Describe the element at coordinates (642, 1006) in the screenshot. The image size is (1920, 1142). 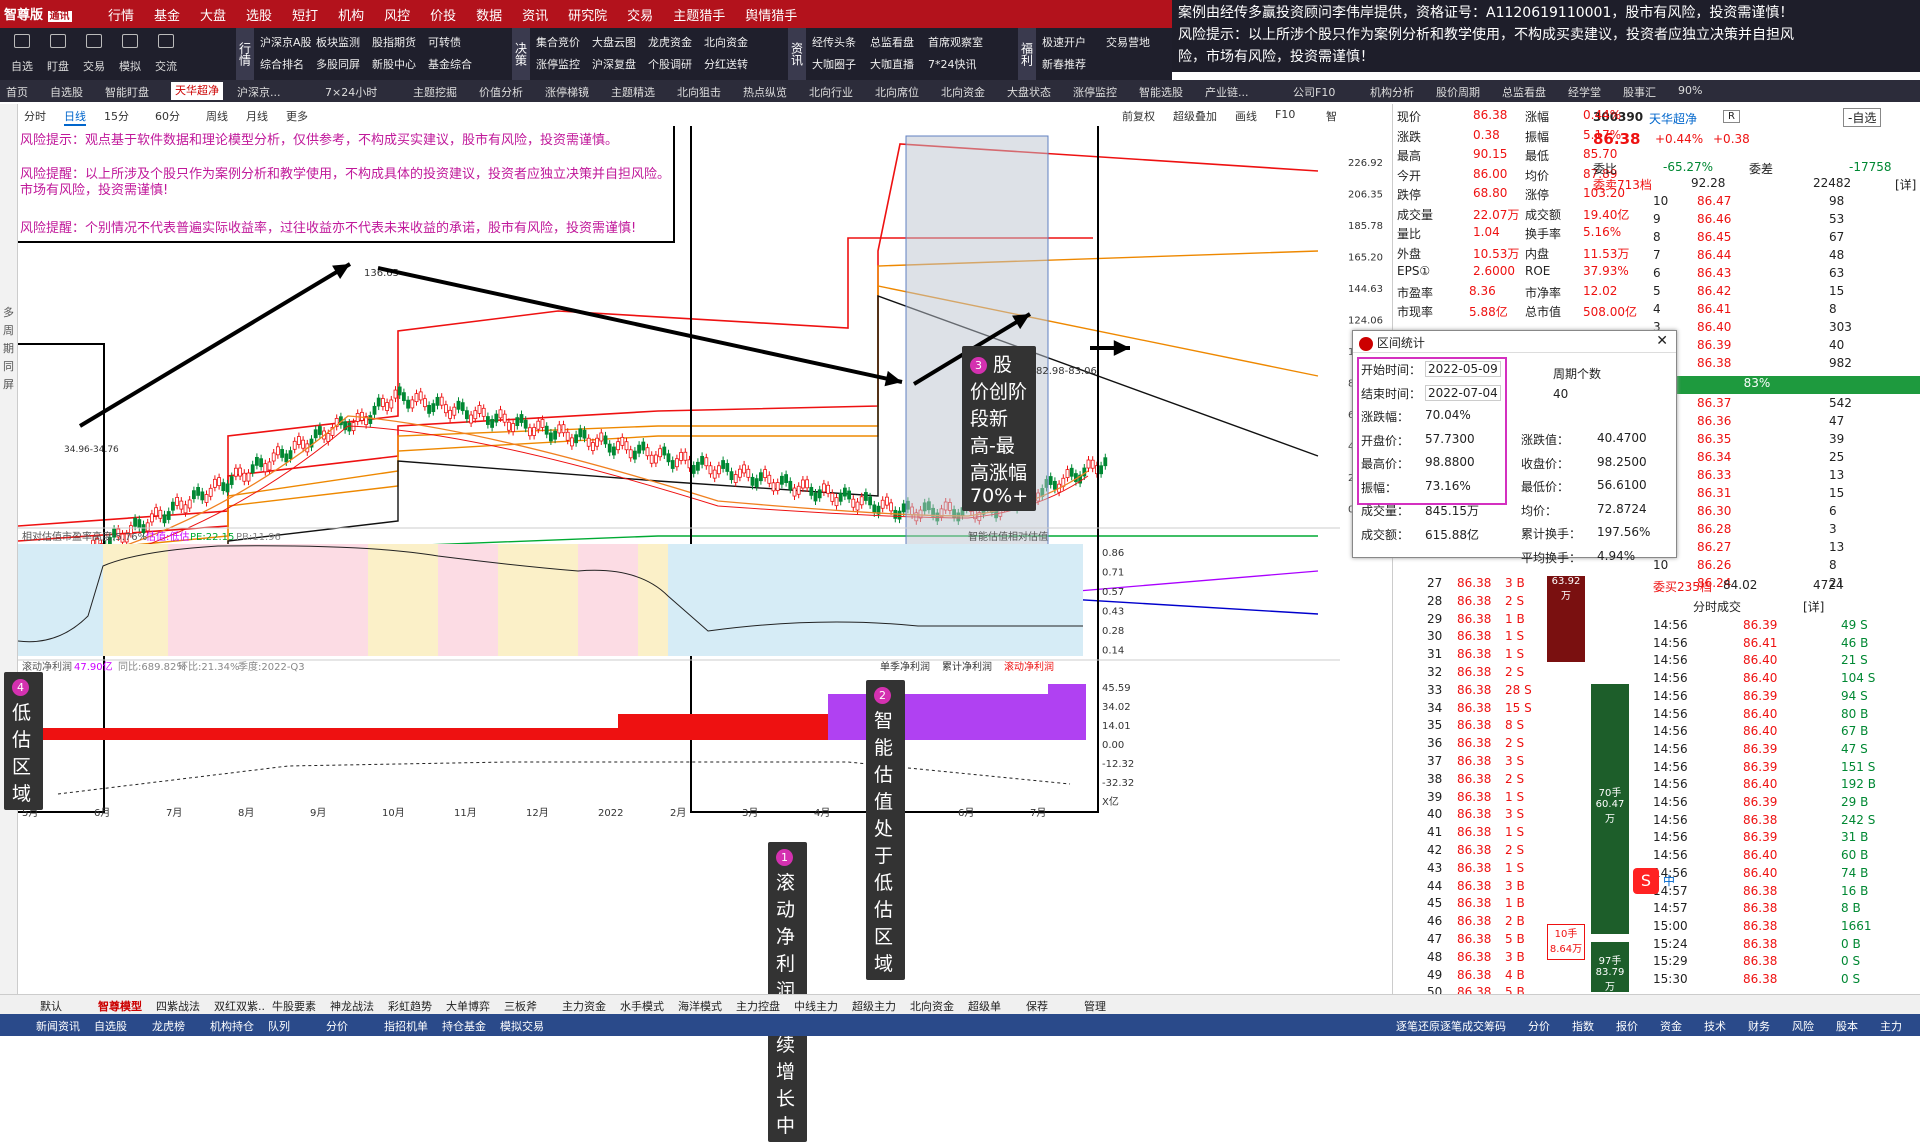
I see `indicator-tab: 水手模式` at that location.